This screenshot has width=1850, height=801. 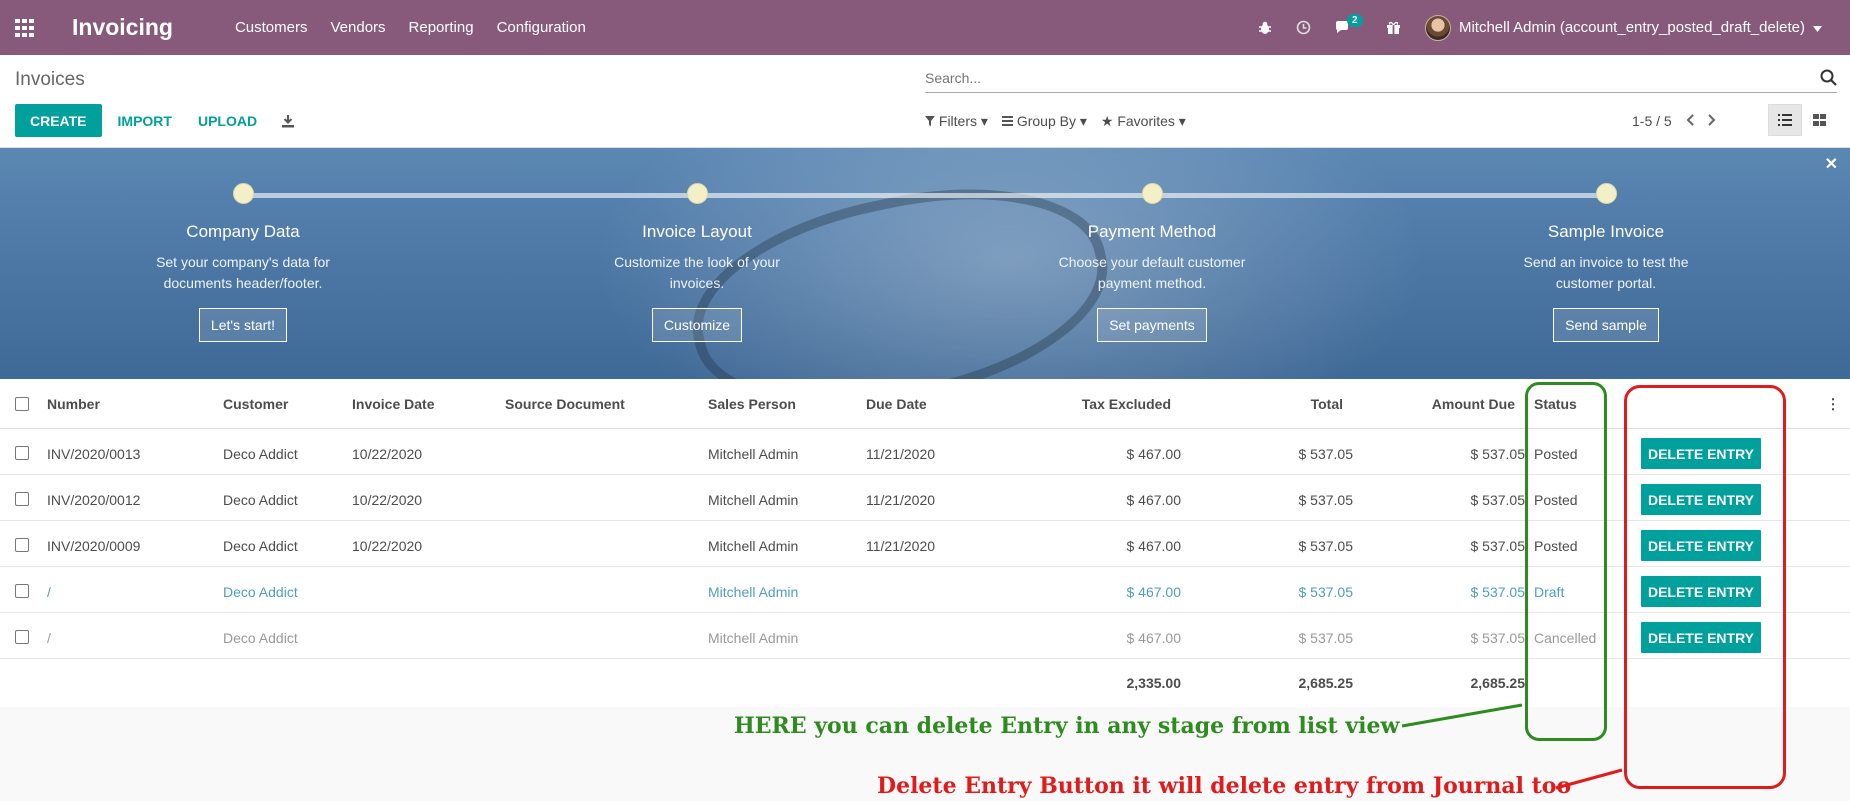 I want to click on column-customer: Customer, so click(x=255, y=404).